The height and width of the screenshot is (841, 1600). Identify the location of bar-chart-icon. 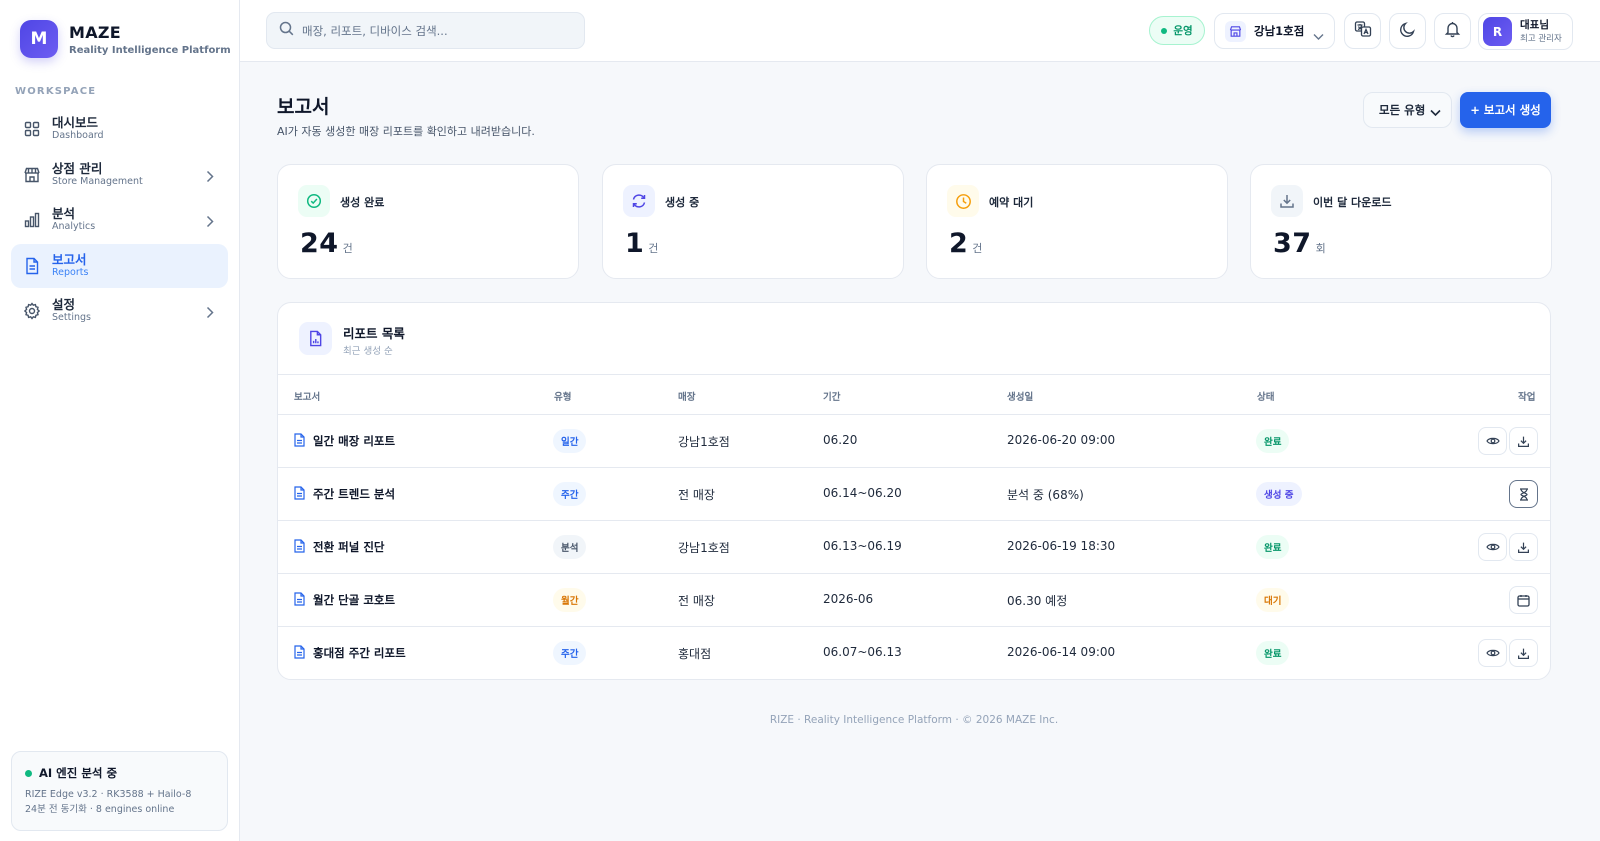
(32, 220).